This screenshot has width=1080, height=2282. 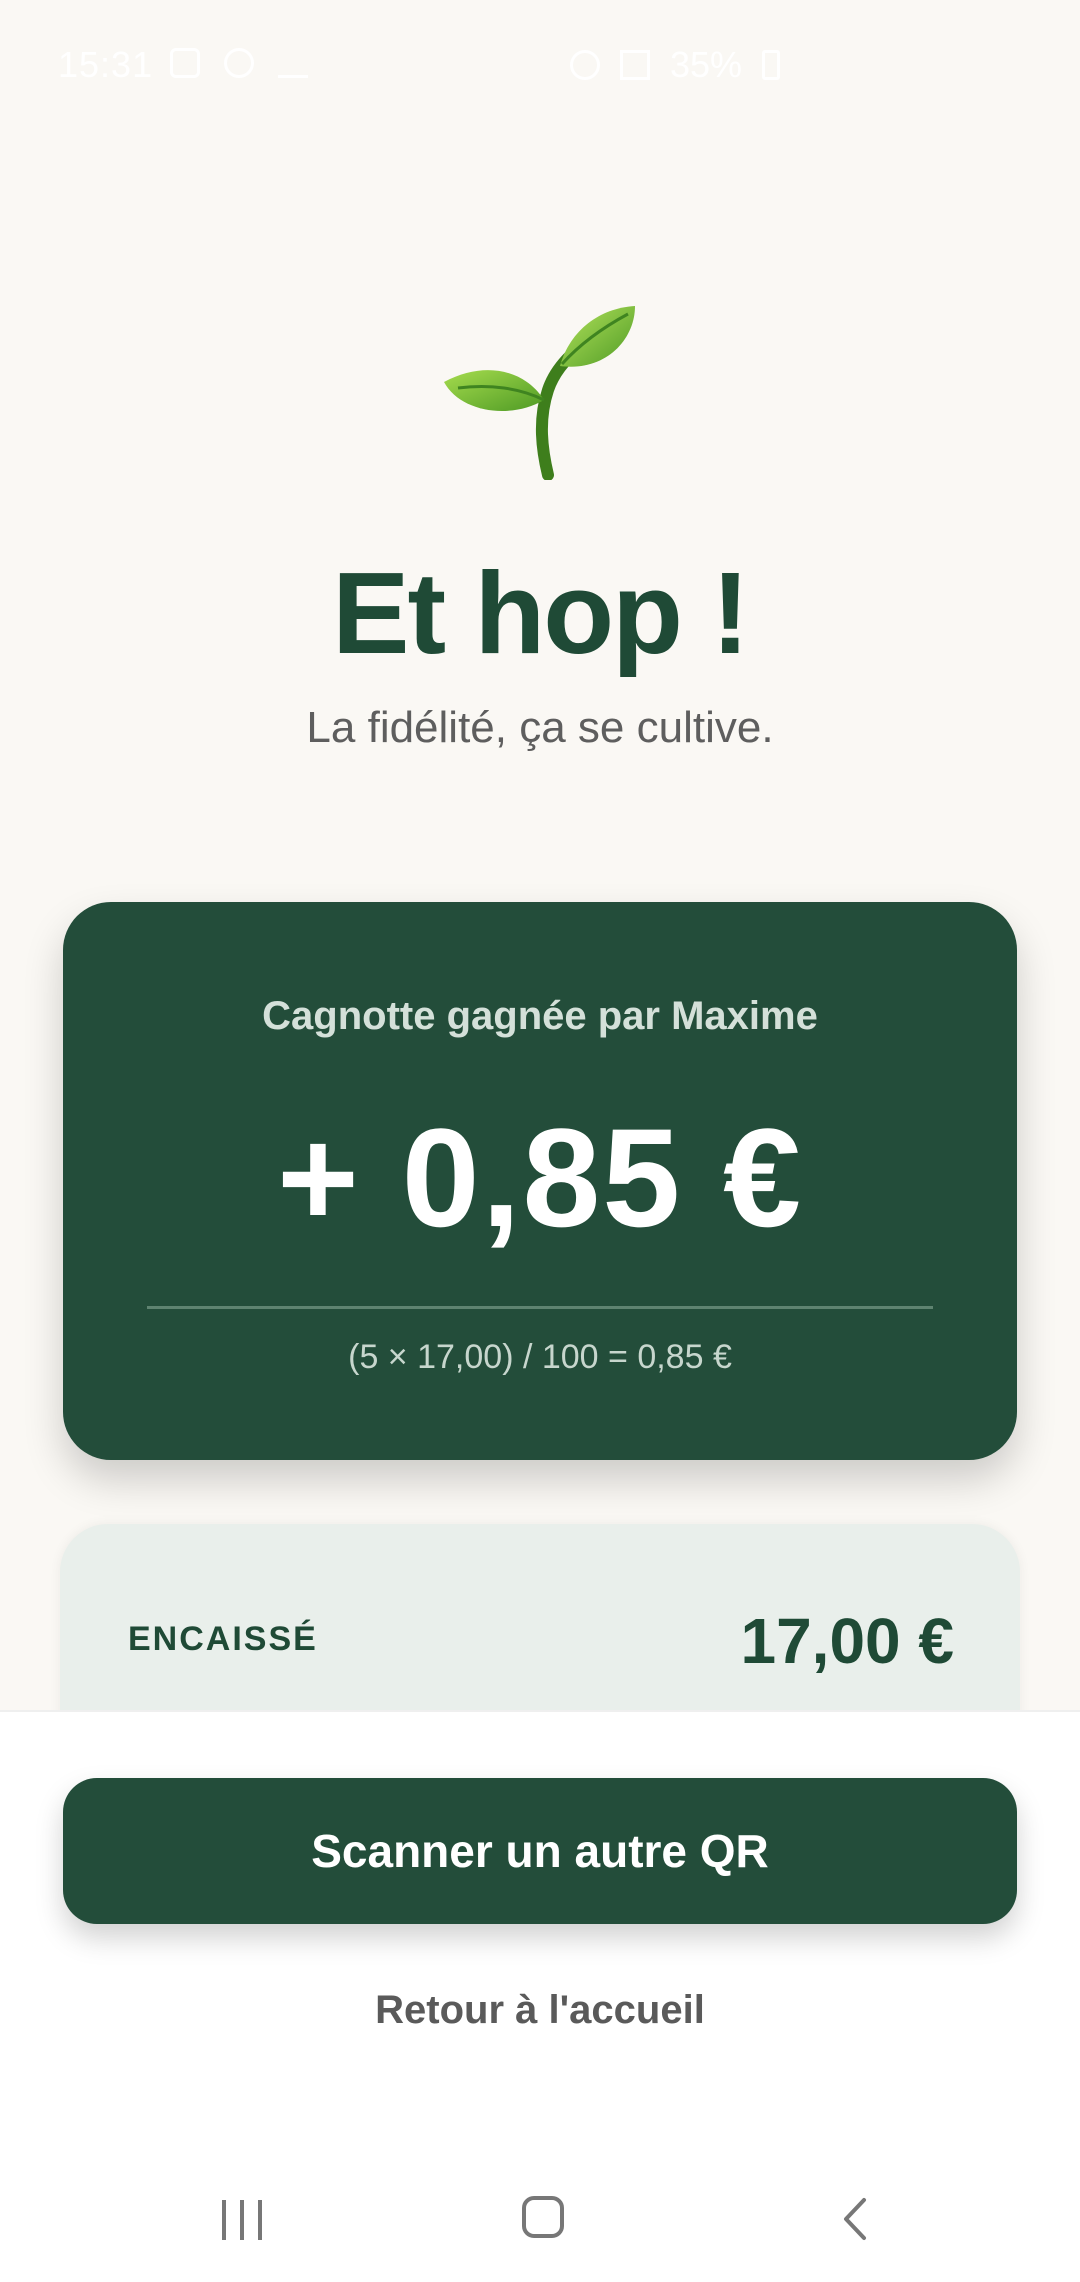 I want to click on settings-icon, so click(x=239, y=63).